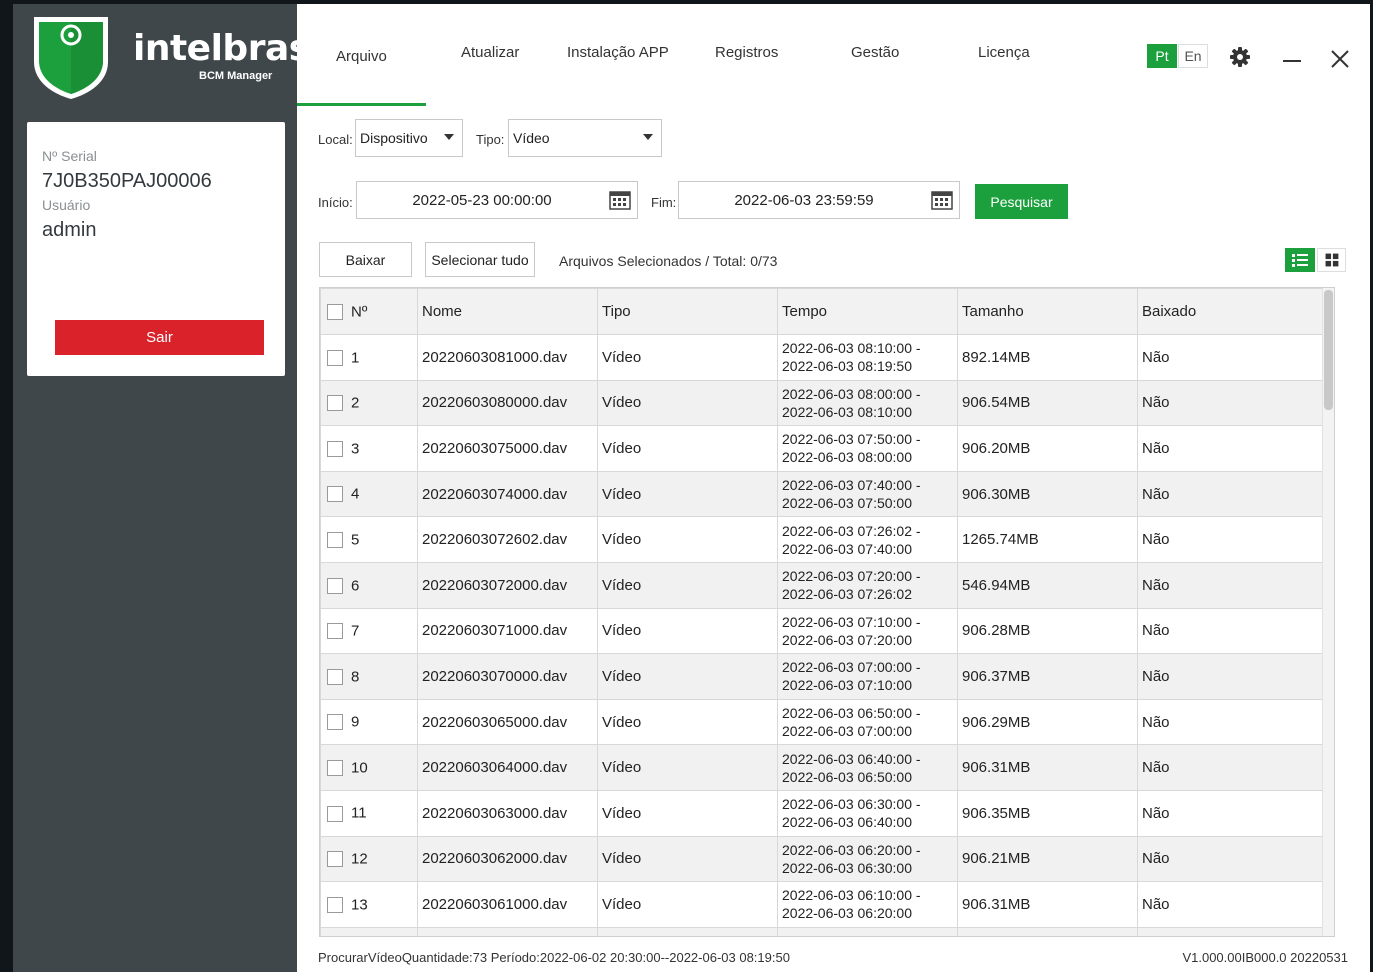  What do you see at coordinates (221, 48) in the screenshot?
I see `brand-name: intelbras` at bounding box center [221, 48].